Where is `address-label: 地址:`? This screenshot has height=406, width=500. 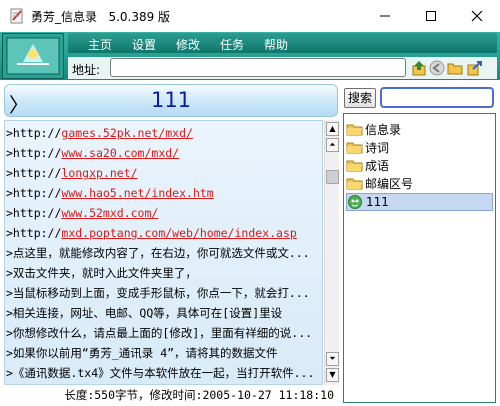
address-label: 地址: is located at coordinates (86, 70).